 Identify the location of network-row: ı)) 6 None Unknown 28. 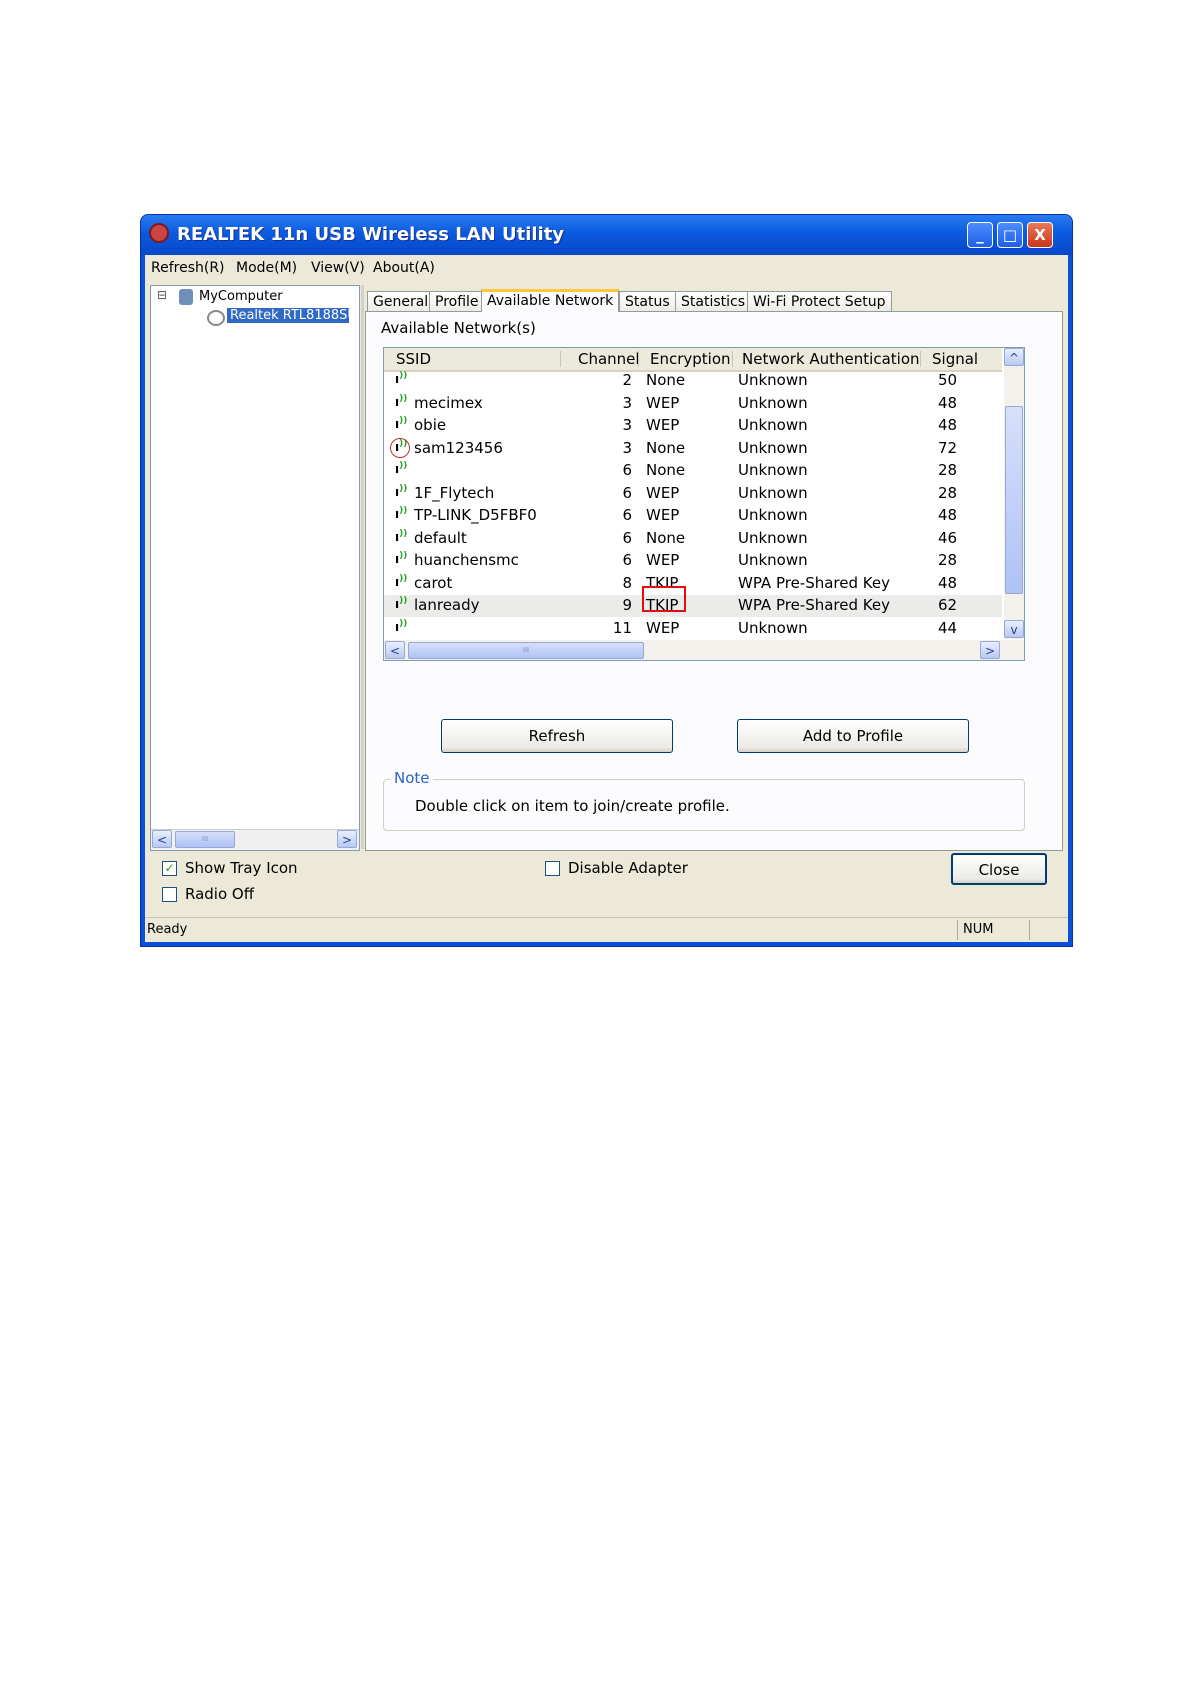
(693, 471).